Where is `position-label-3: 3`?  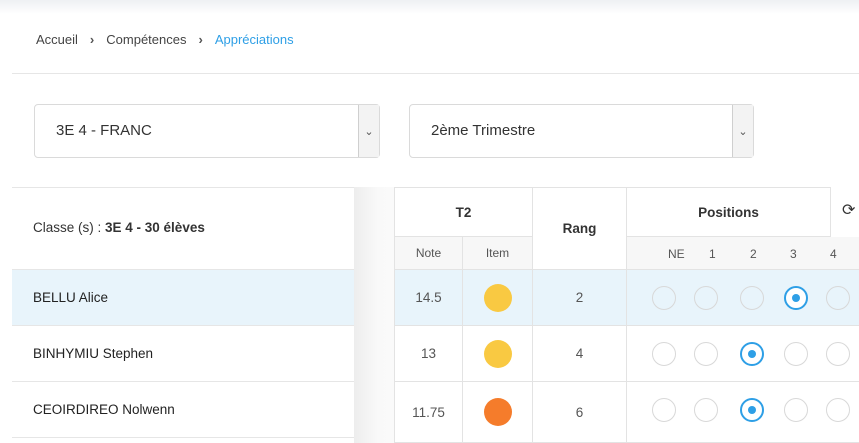 position-label-3: 3 is located at coordinates (793, 254).